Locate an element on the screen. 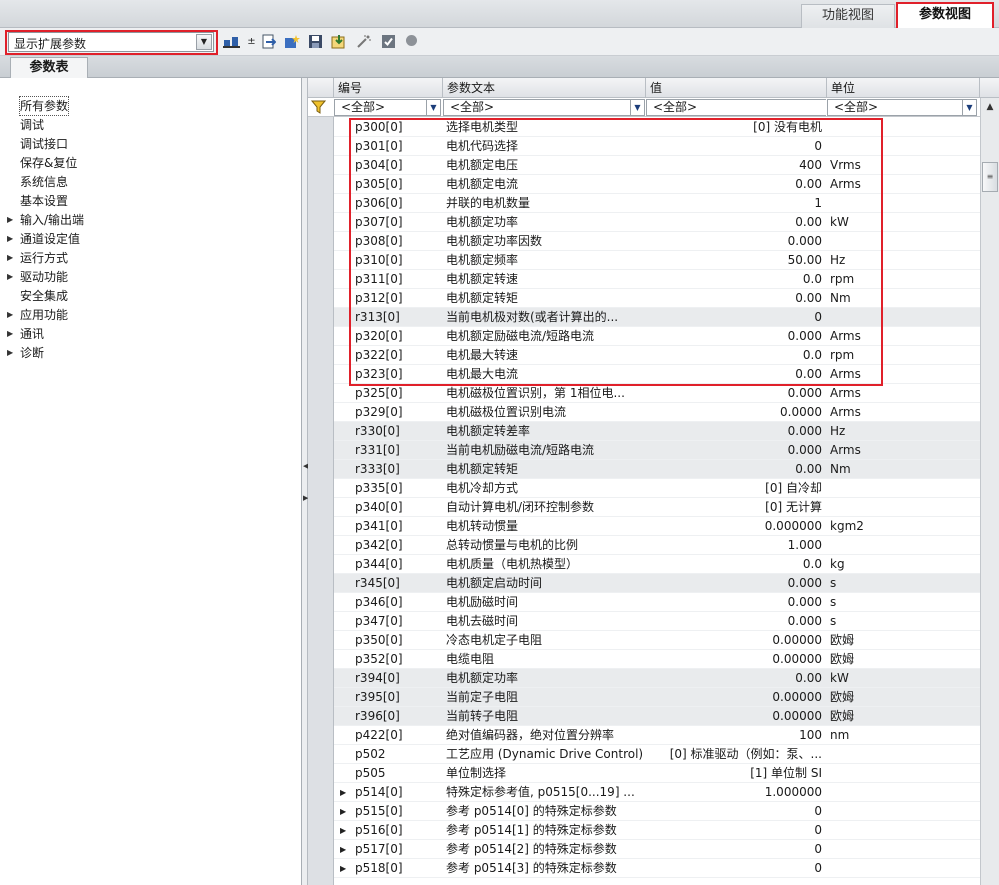 The height and width of the screenshot is (885, 999). table-row: p341[0] 电机转动惯量 0.000000 kgm2 is located at coordinates (657, 526).